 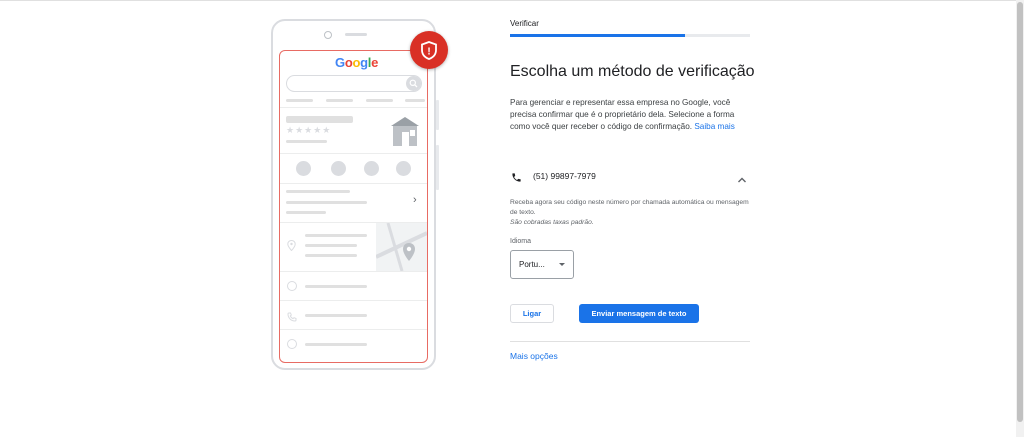 I want to click on location-pin-icon, so click(x=291, y=247).